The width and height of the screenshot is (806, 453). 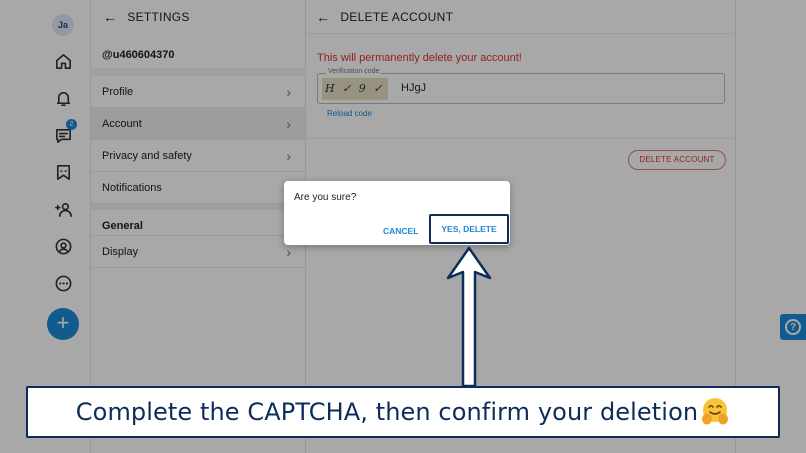 I want to click on confirm-dialog: Are you sure? CANCEL YES, DELETE, so click(x=397, y=213).